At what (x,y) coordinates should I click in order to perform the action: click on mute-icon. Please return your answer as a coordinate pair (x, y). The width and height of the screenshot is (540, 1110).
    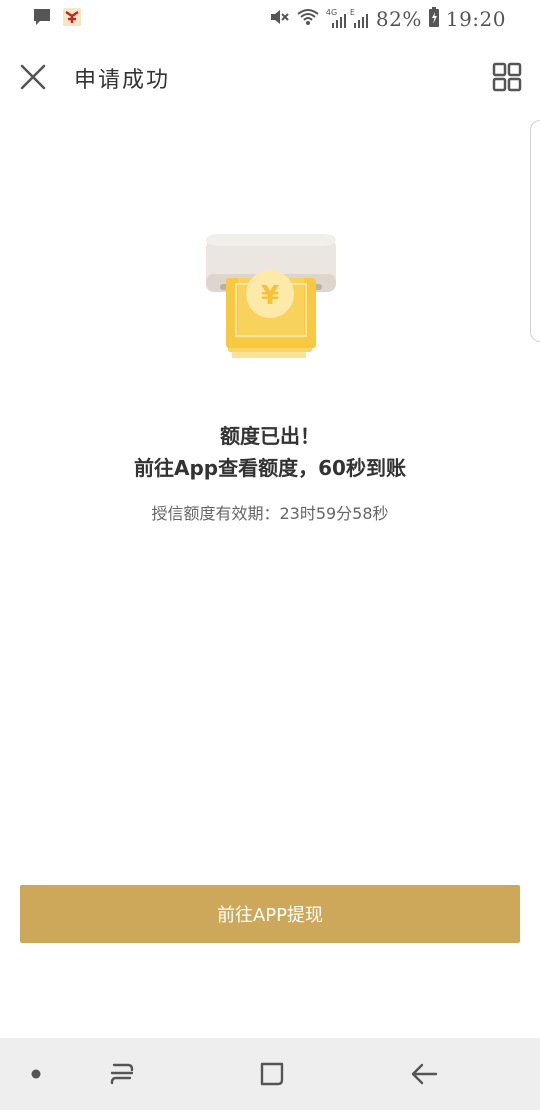
    Looking at the image, I should click on (279, 19).